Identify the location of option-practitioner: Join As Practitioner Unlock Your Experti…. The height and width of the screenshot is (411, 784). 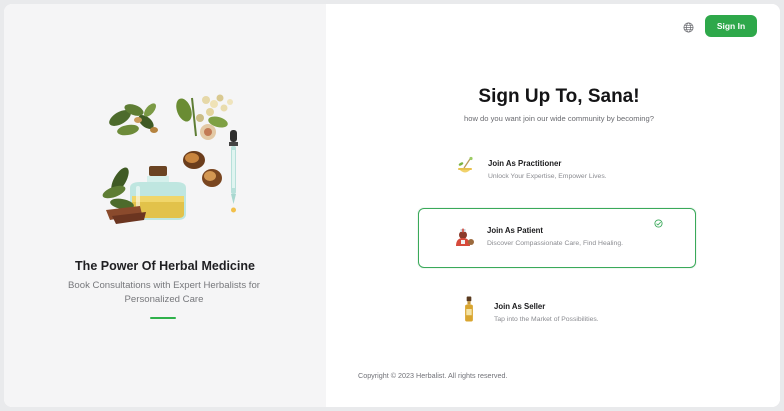
(557, 170).